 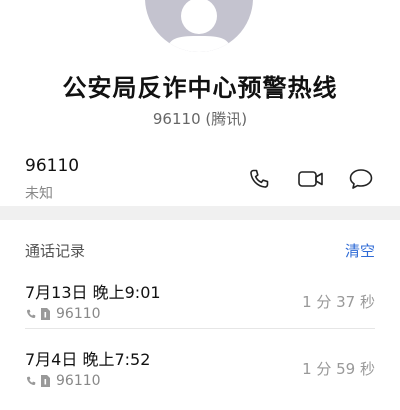 I want to click on phone-icon, so click(x=259, y=178).